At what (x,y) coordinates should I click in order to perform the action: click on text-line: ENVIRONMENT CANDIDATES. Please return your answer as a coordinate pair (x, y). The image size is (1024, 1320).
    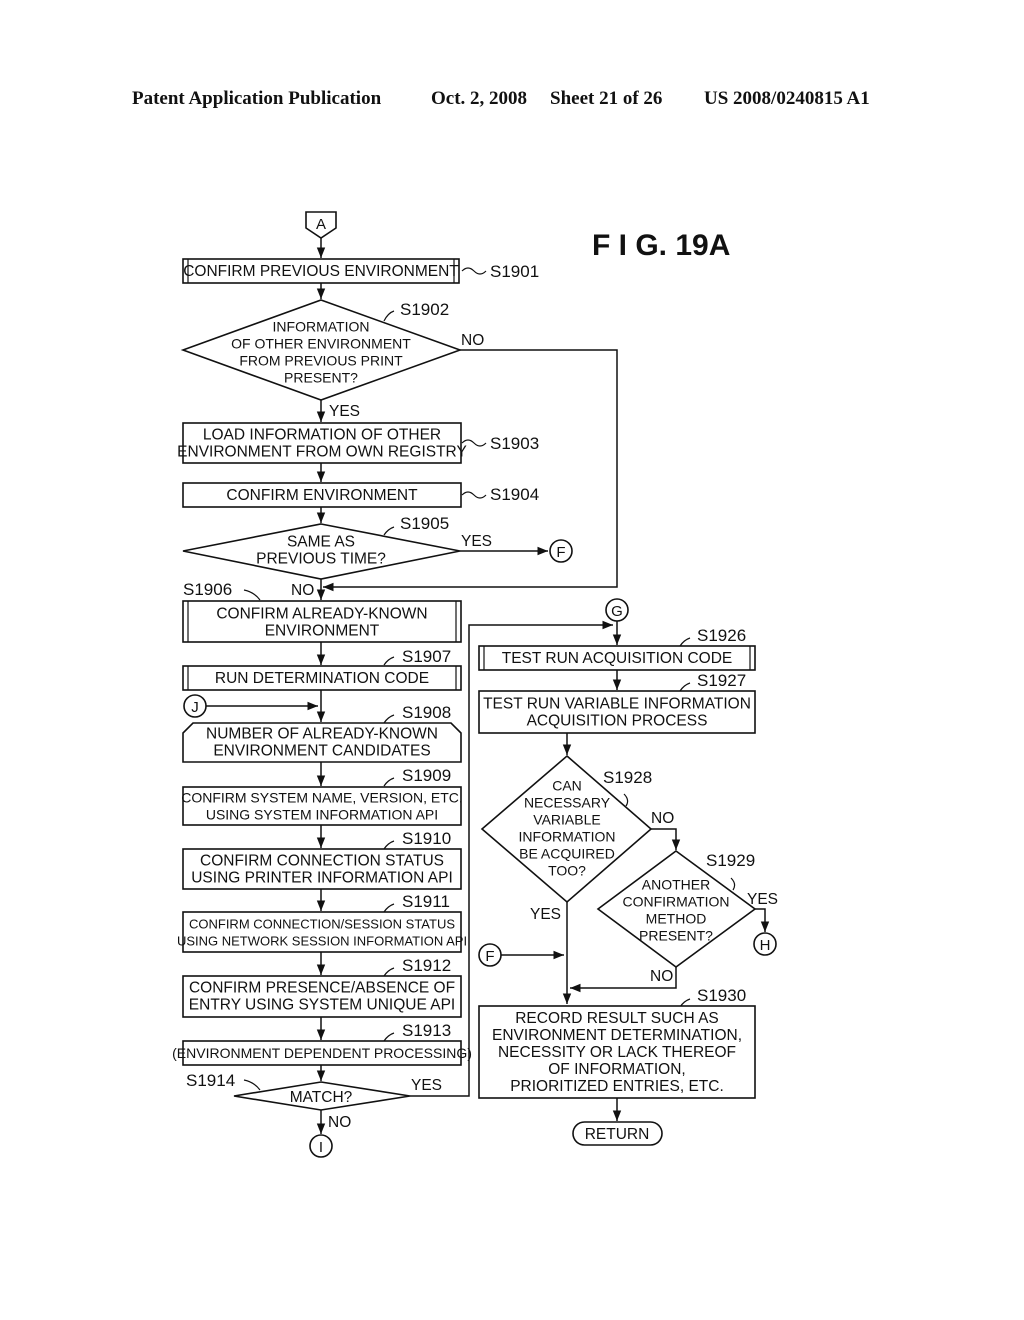
    Looking at the image, I should click on (321, 751).